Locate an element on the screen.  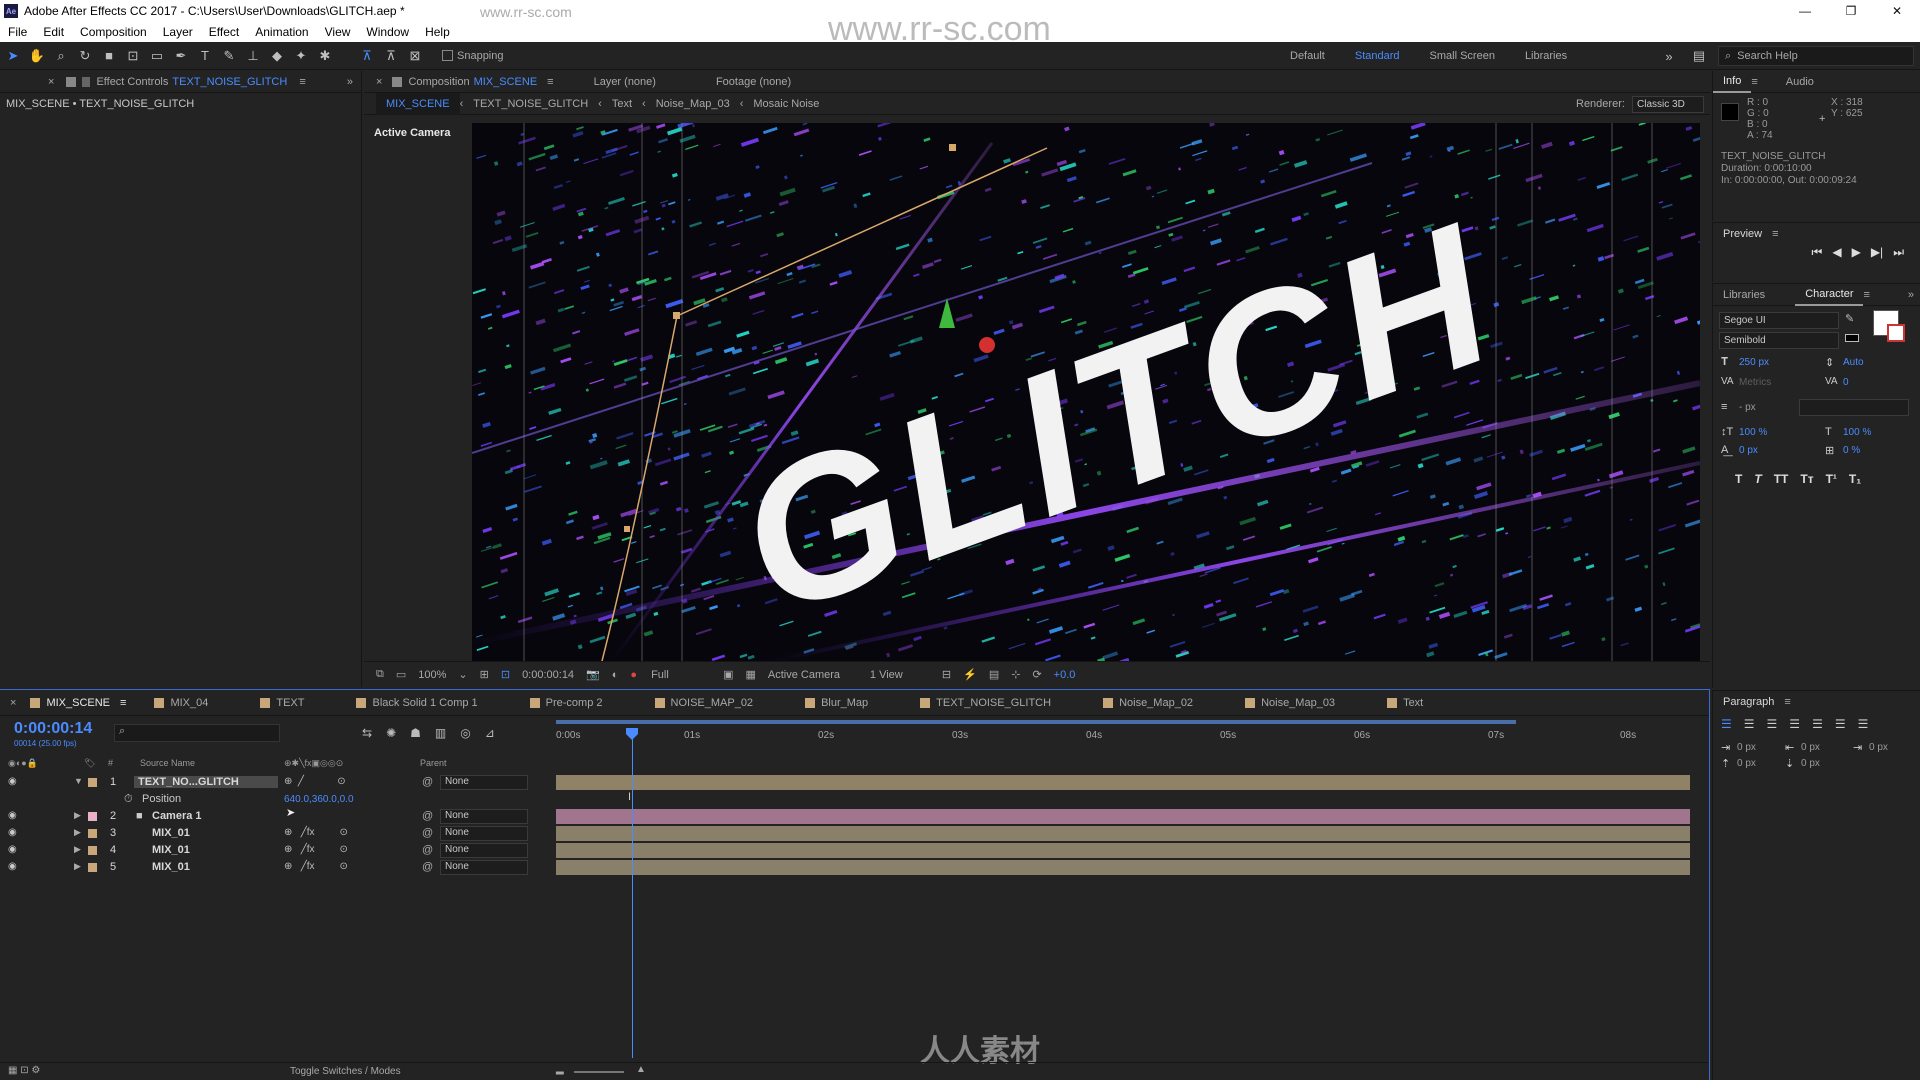
motion-blur-icon: ◎ is located at coordinates (465, 733).